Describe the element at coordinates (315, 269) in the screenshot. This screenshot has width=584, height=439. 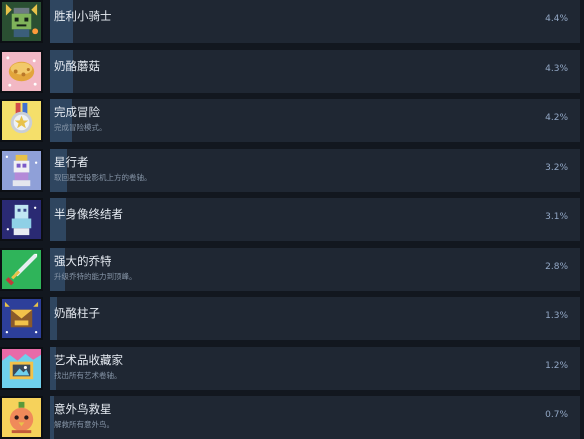
I see `achievement-panel: 强大的乔特 升级乔特的能力到顶峰。 2.8%` at that location.